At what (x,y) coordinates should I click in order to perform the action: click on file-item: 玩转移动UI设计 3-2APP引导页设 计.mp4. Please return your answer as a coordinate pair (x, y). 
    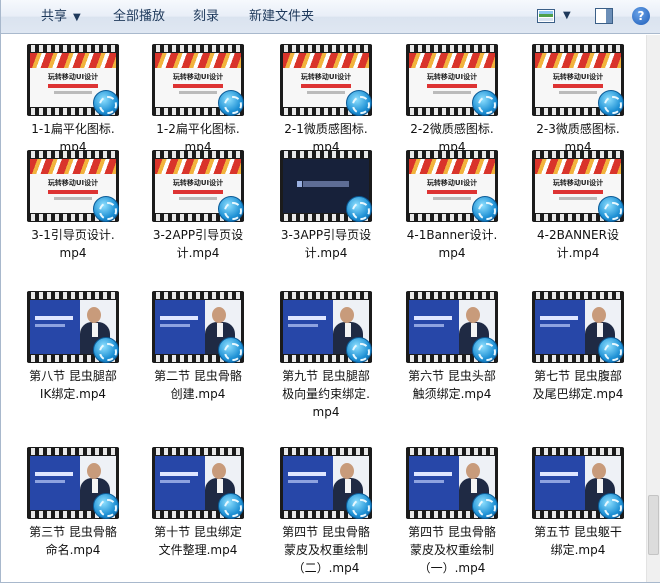
    Looking at the image, I should click on (198, 206).